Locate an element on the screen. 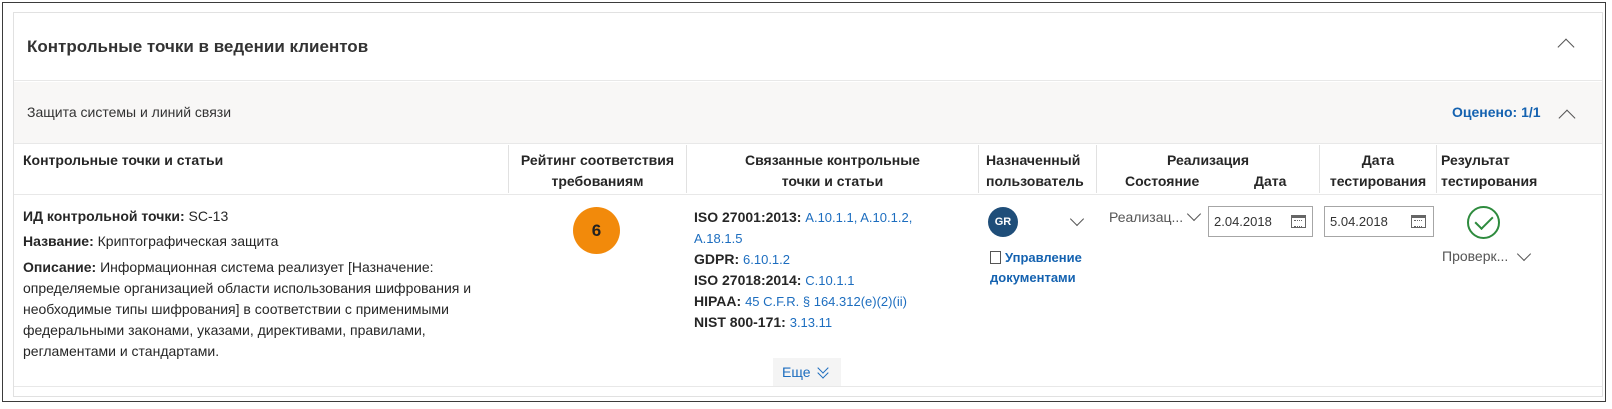 The height and width of the screenshot is (409, 1612). col-header-result: Результат тестирования is located at coordinates (1489, 171).